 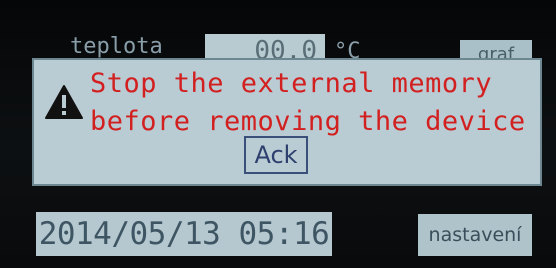 I want to click on warning-icon, so click(x=64, y=102).